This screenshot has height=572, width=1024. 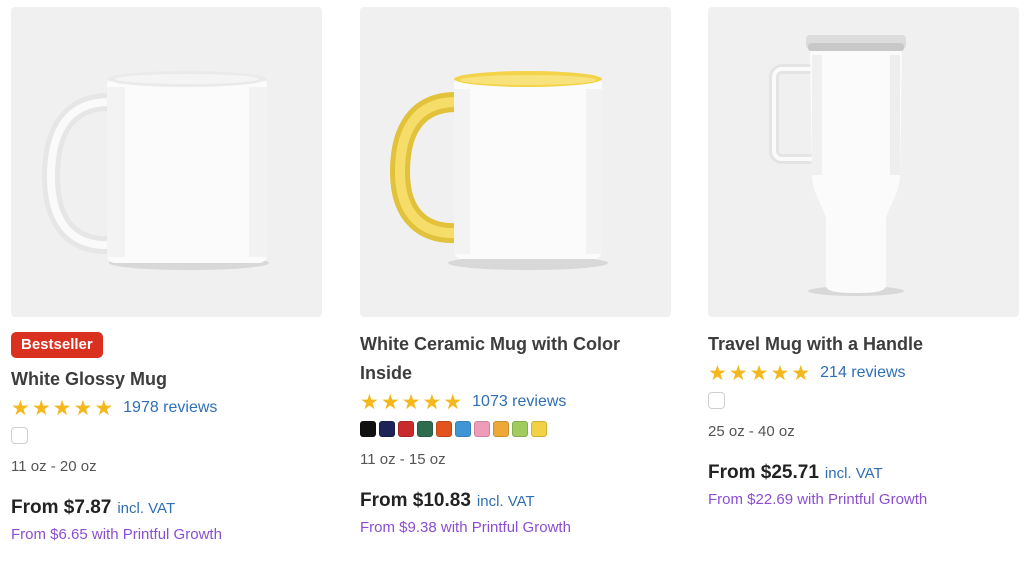 I want to click on product-title: White Glossy Mug, so click(x=166, y=379).